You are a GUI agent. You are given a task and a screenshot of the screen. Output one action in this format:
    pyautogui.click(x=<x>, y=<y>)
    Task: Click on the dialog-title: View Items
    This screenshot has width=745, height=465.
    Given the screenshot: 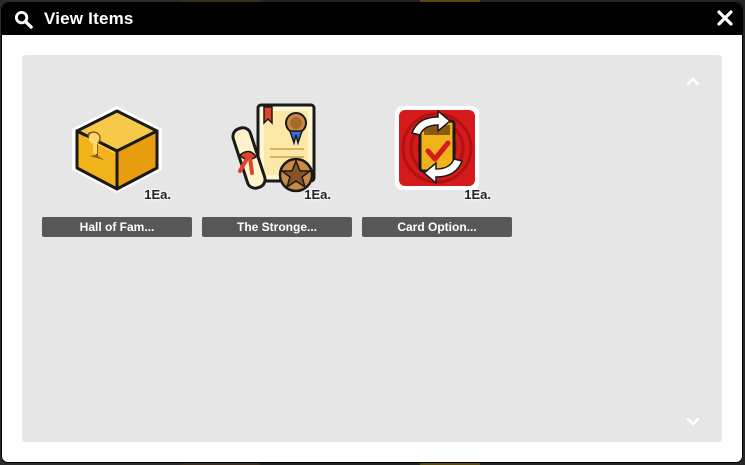 What is the action you would take?
    pyautogui.click(x=89, y=18)
    